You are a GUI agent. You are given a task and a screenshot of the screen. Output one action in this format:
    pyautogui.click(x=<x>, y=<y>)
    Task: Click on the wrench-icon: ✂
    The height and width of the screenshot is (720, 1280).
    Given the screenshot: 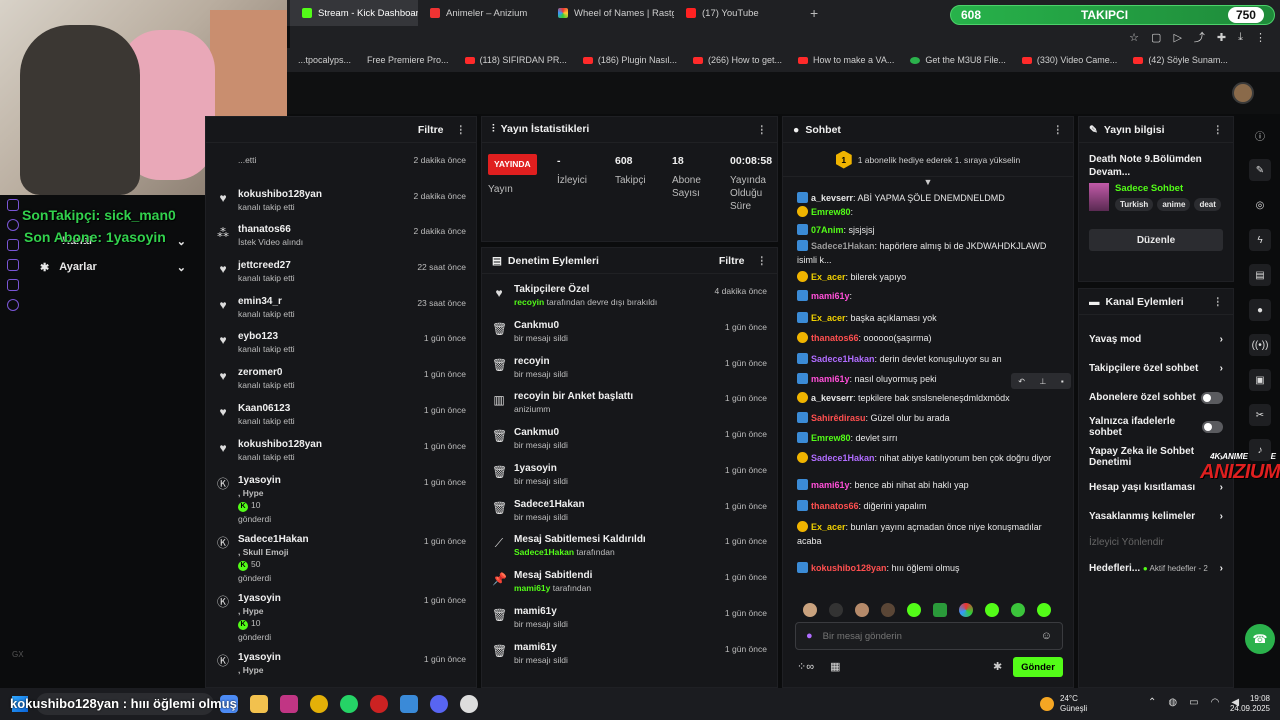 What is the action you would take?
    pyautogui.click(x=1260, y=415)
    